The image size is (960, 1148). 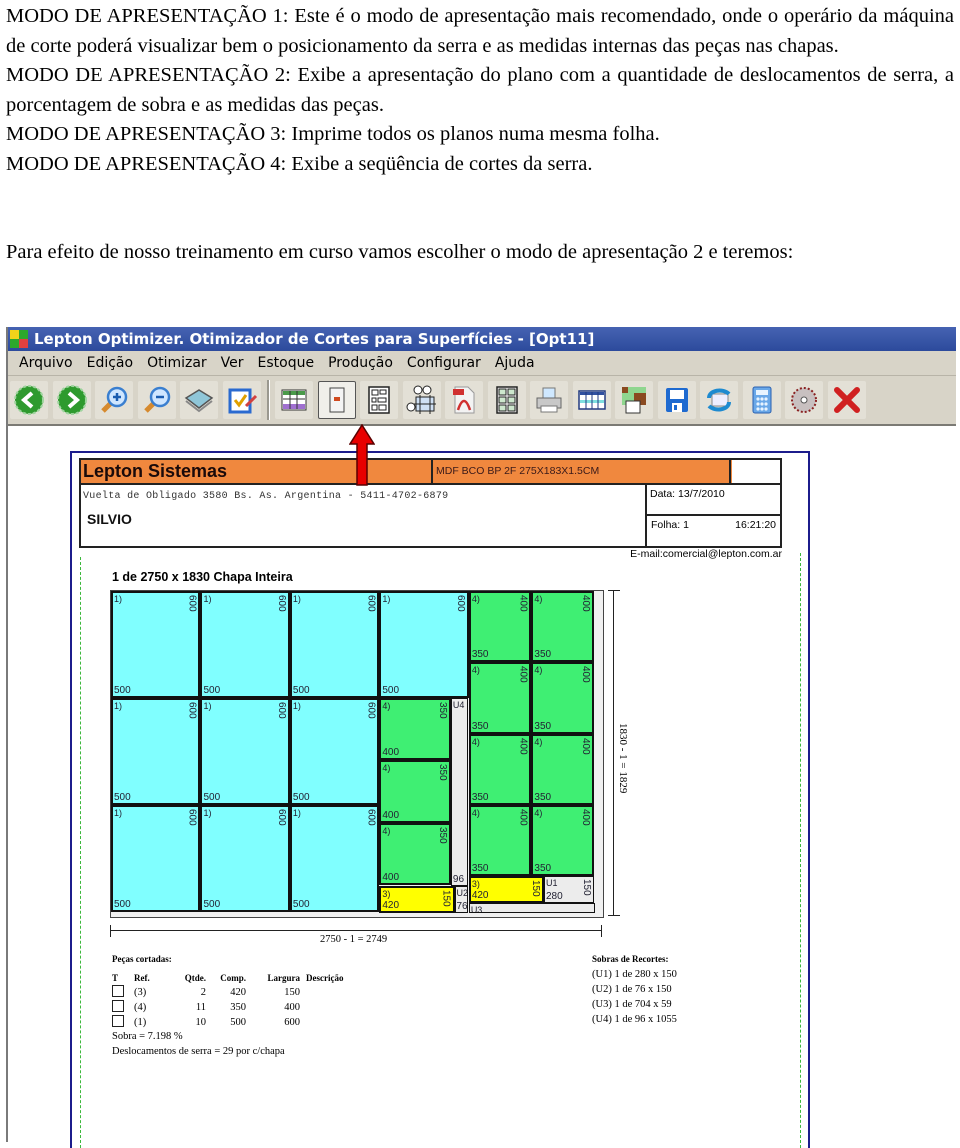 I want to click on print-button, so click(x=549, y=400).